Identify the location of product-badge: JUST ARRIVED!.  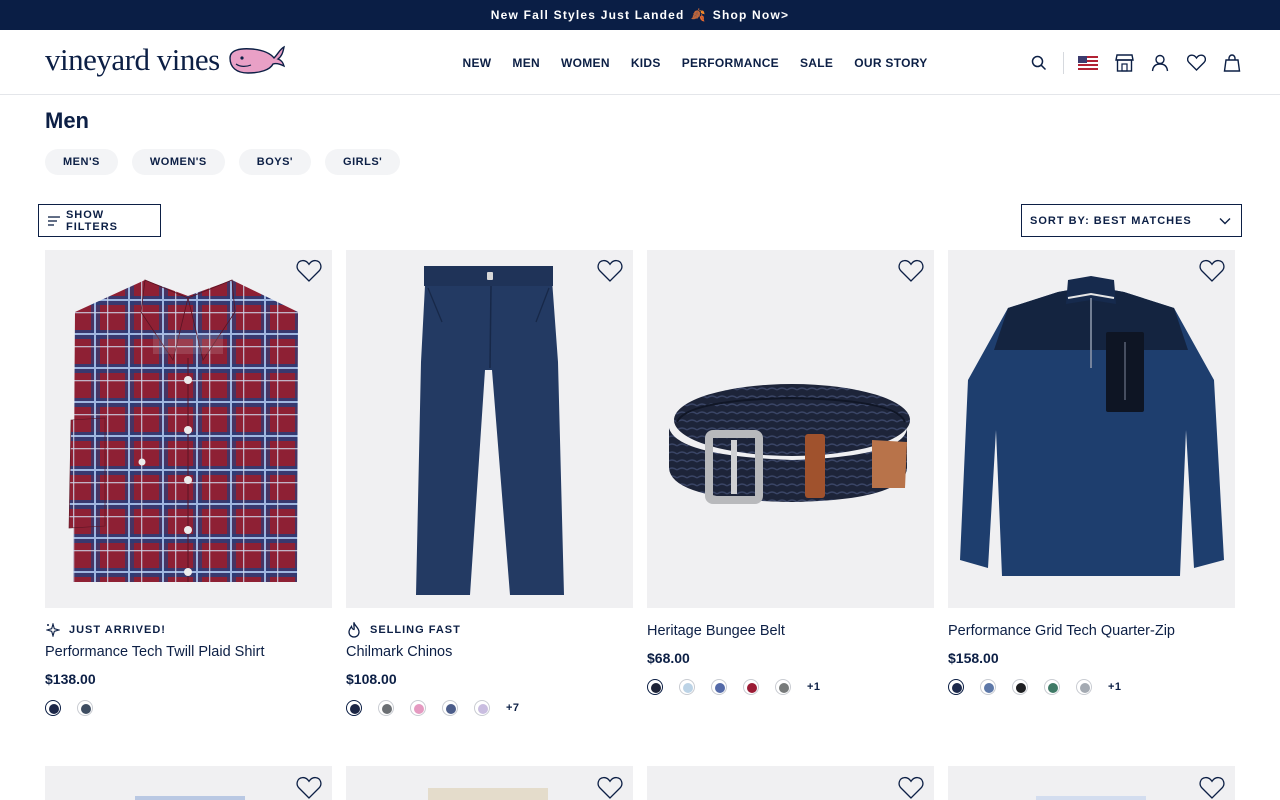
(188, 630).